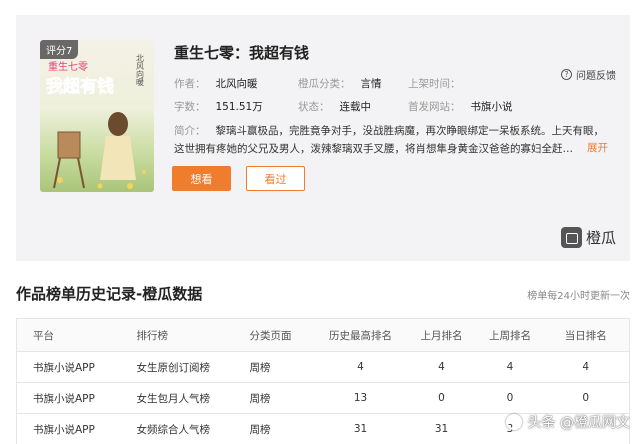  What do you see at coordinates (596, 76) in the screenshot?
I see `feedback-label: 问题反馈` at bounding box center [596, 76].